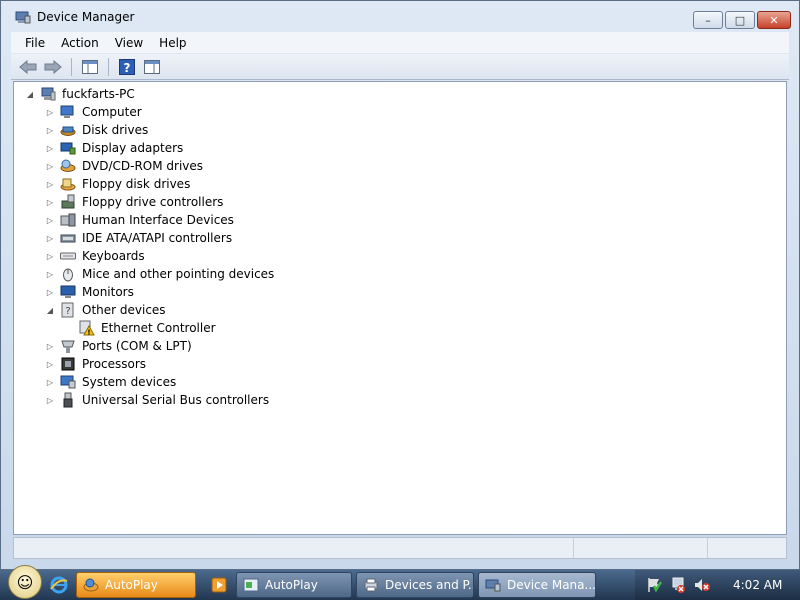  Describe the element at coordinates (294, 548) in the screenshot. I see `status-pane-main` at that location.